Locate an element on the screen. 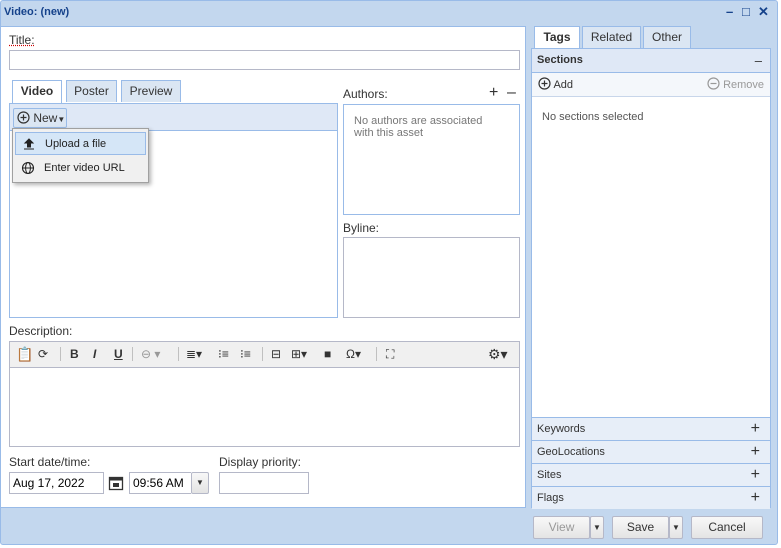  display-priority-input is located at coordinates (264, 483).